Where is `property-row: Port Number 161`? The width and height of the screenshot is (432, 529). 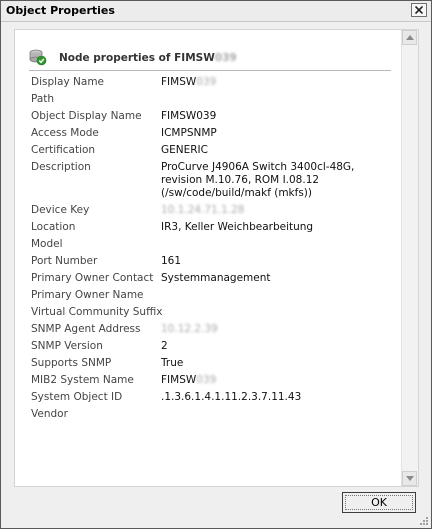
property-row: Port Number 161 is located at coordinates (216, 261).